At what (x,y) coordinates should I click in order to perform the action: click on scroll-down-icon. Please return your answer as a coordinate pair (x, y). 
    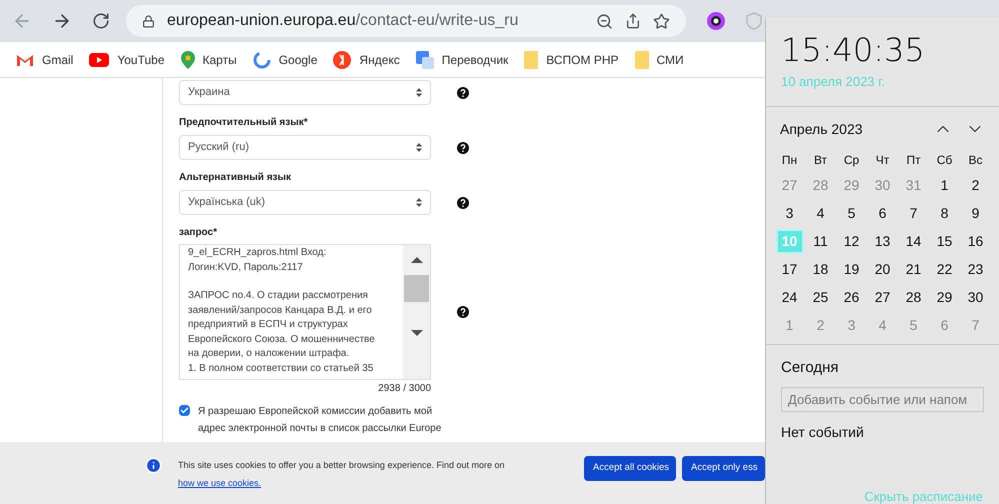
    Looking at the image, I should click on (416, 333).